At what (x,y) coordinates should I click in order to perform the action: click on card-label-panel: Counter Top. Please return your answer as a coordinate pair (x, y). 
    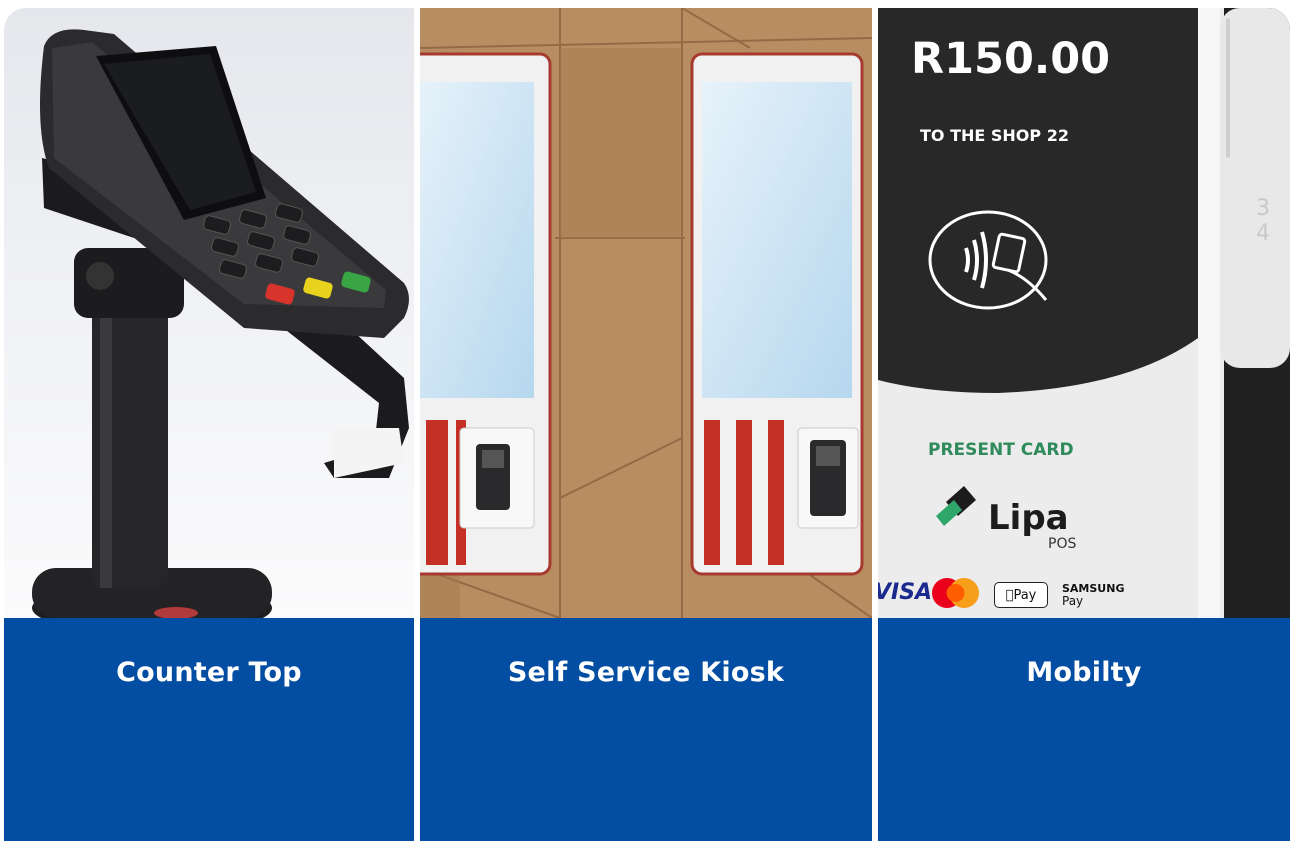
    Looking at the image, I should click on (209, 729).